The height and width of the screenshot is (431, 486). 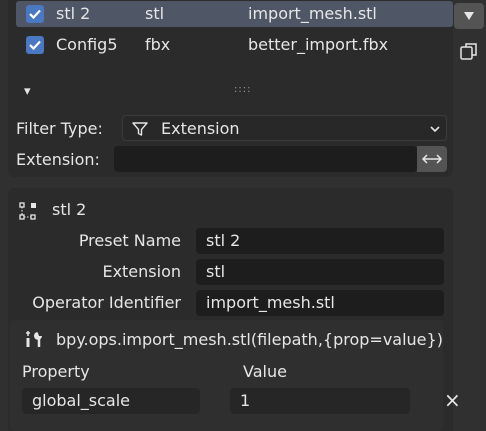 What do you see at coordinates (141, 271) in the screenshot?
I see `extension-label: Extension` at bounding box center [141, 271].